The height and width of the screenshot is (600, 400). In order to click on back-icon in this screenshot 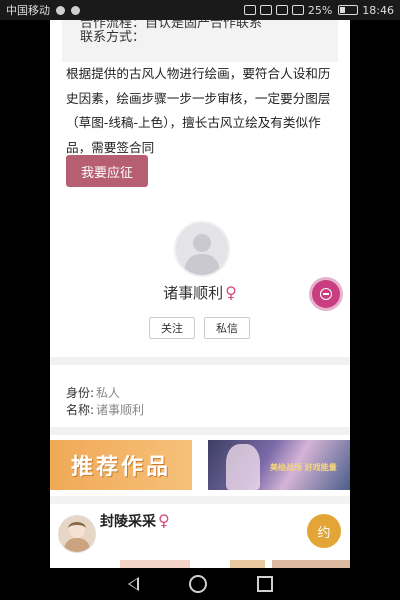, I will do `click(133, 584)`.